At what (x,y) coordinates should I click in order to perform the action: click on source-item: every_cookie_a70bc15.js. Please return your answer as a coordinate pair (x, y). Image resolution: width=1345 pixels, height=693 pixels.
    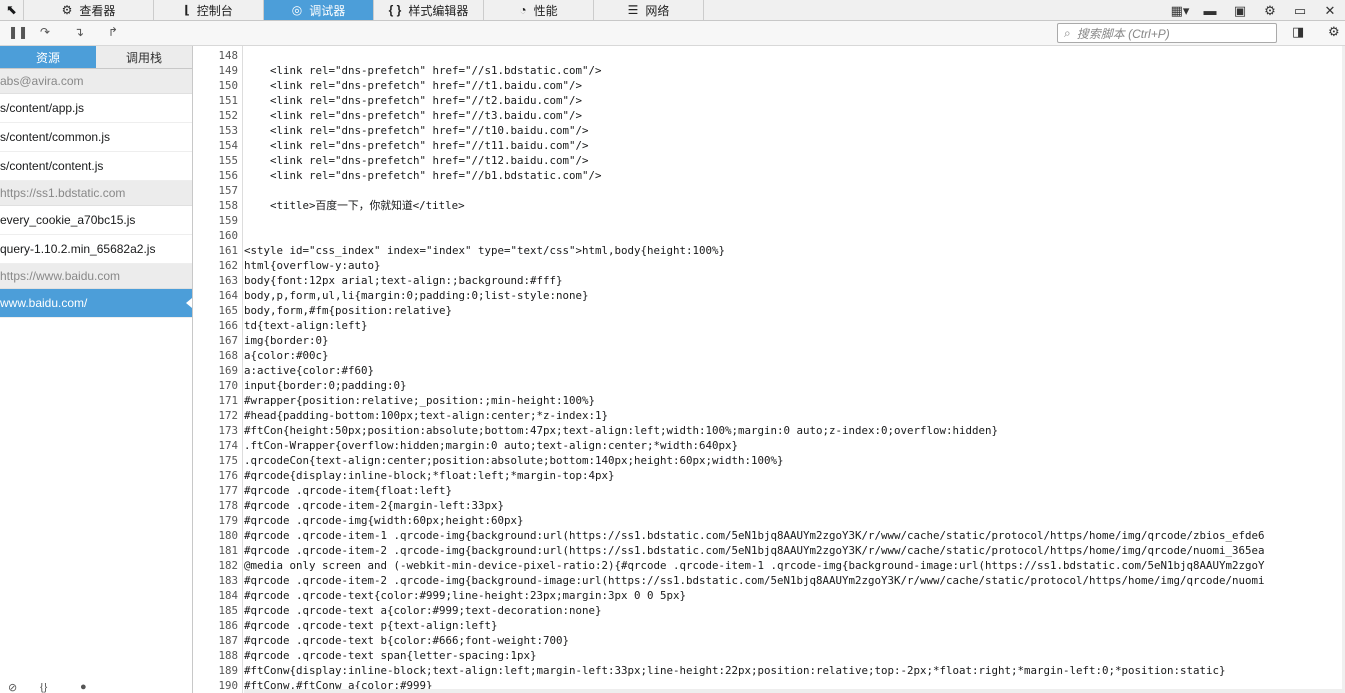
    Looking at the image, I should click on (96, 220).